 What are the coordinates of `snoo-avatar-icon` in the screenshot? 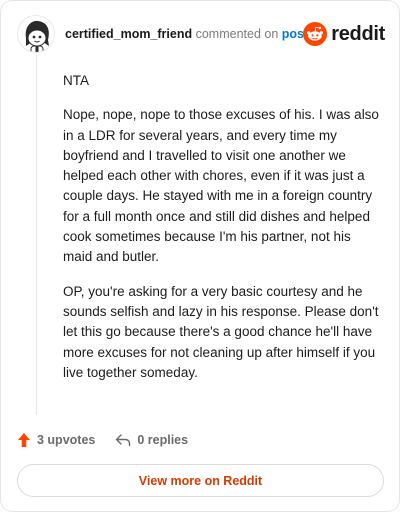 It's located at (36, 34).